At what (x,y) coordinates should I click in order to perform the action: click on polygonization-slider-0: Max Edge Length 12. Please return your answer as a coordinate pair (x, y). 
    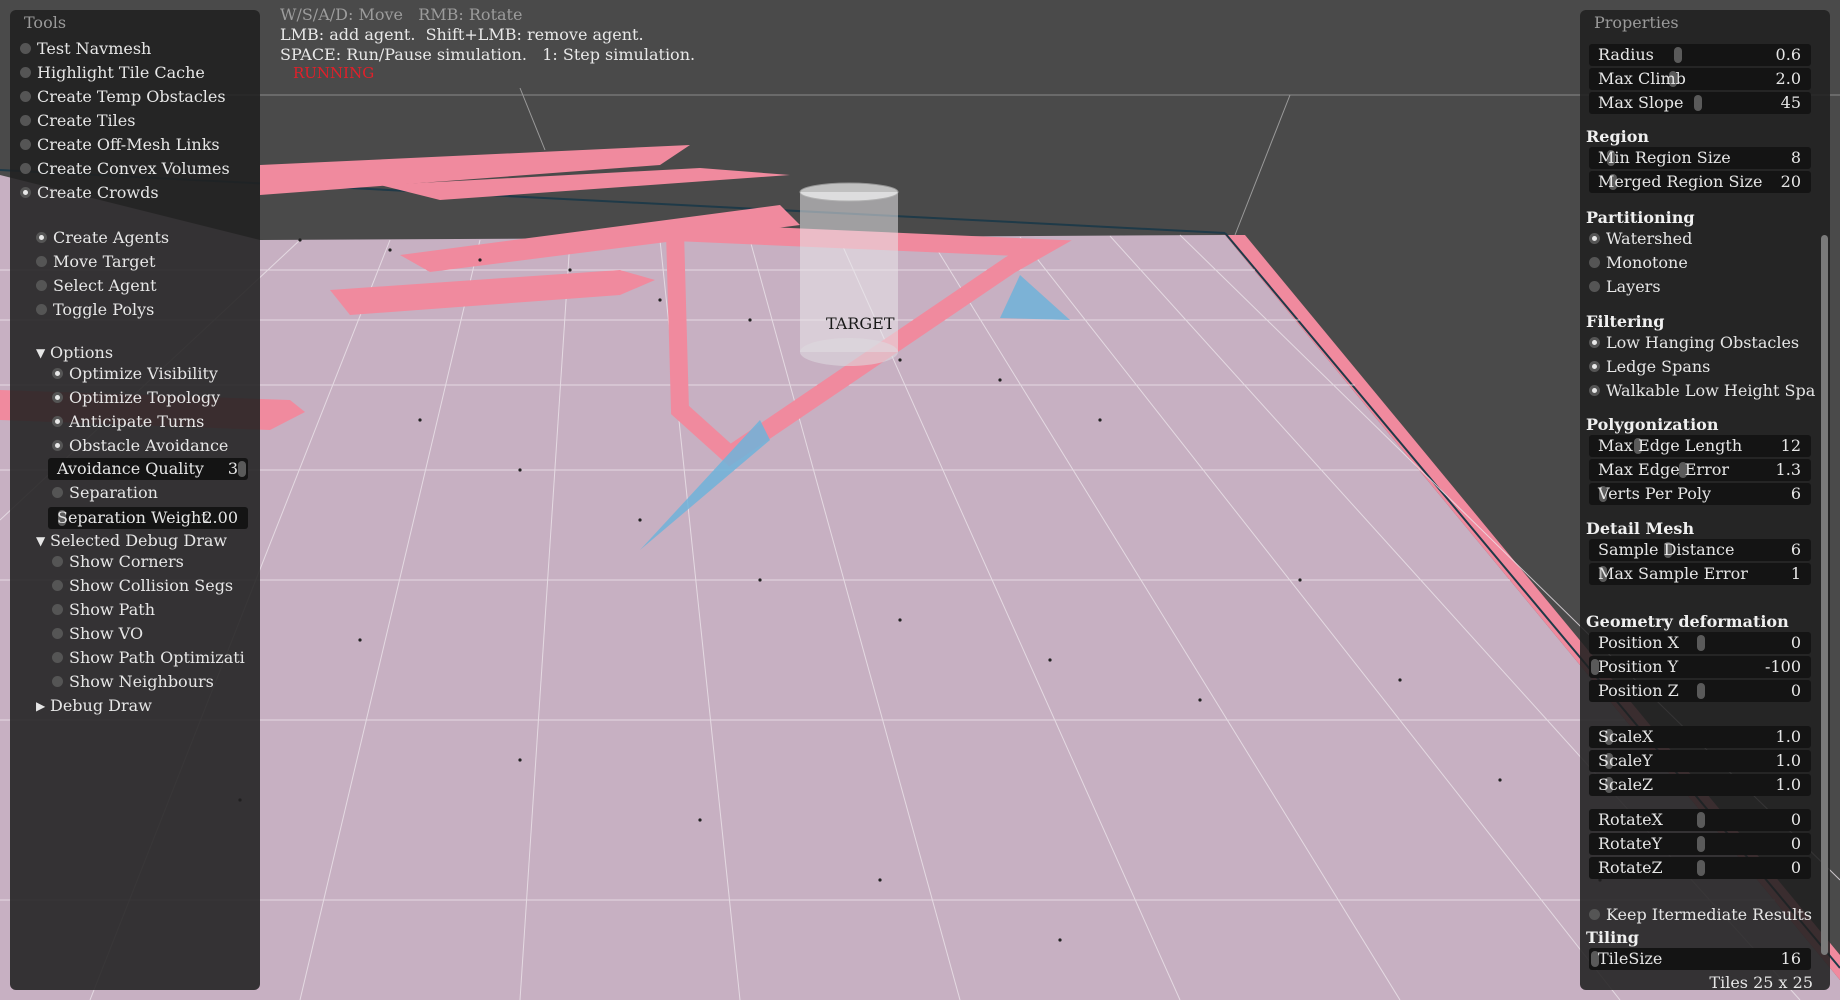
    Looking at the image, I should click on (1700, 446).